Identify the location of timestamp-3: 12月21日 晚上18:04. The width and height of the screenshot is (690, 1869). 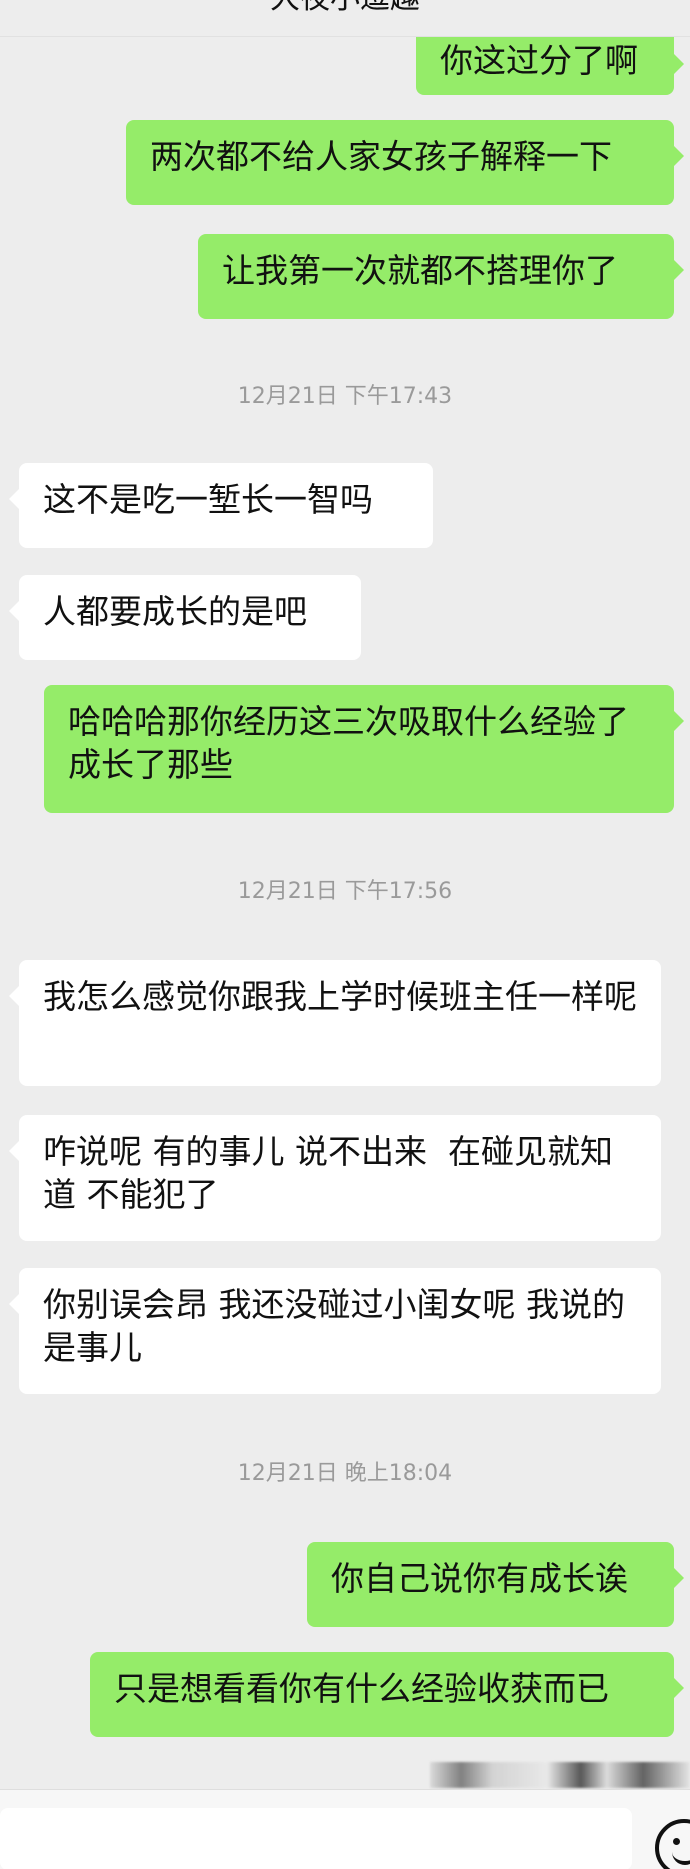
(345, 1473).